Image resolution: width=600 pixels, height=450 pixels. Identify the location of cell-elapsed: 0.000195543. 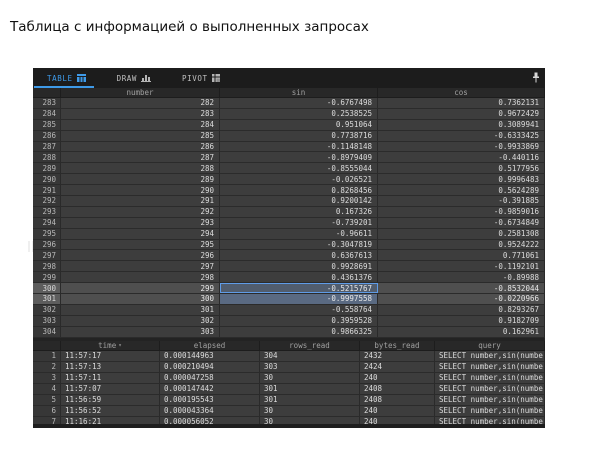
(210, 399).